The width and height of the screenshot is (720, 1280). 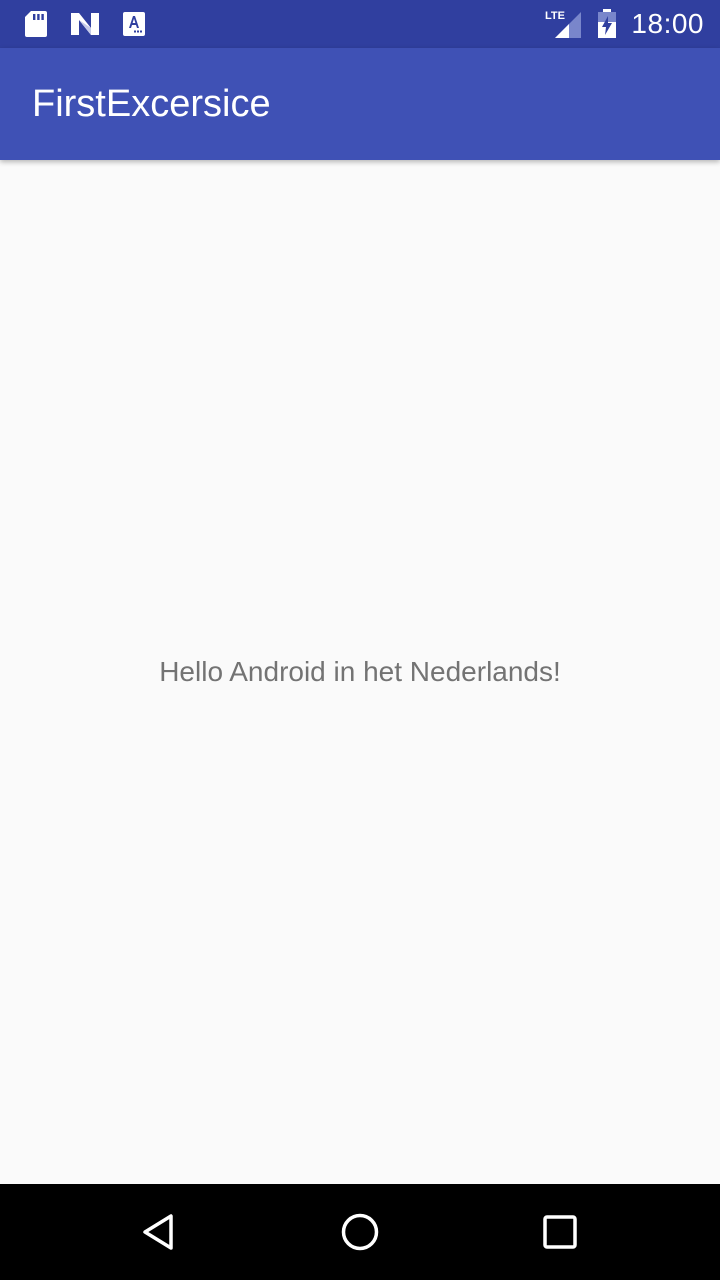 I want to click on network-type-label: LTE, so click(x=555, y=16).